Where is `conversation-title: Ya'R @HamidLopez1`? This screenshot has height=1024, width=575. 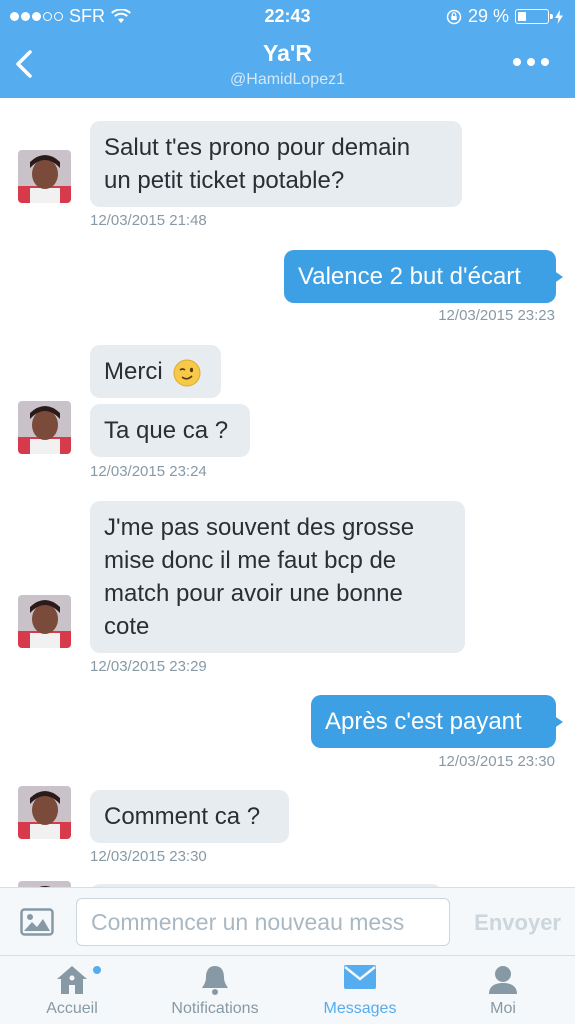
conversation-title: Ya'R @HamidLopez1 is located at coordinates (287, 64).